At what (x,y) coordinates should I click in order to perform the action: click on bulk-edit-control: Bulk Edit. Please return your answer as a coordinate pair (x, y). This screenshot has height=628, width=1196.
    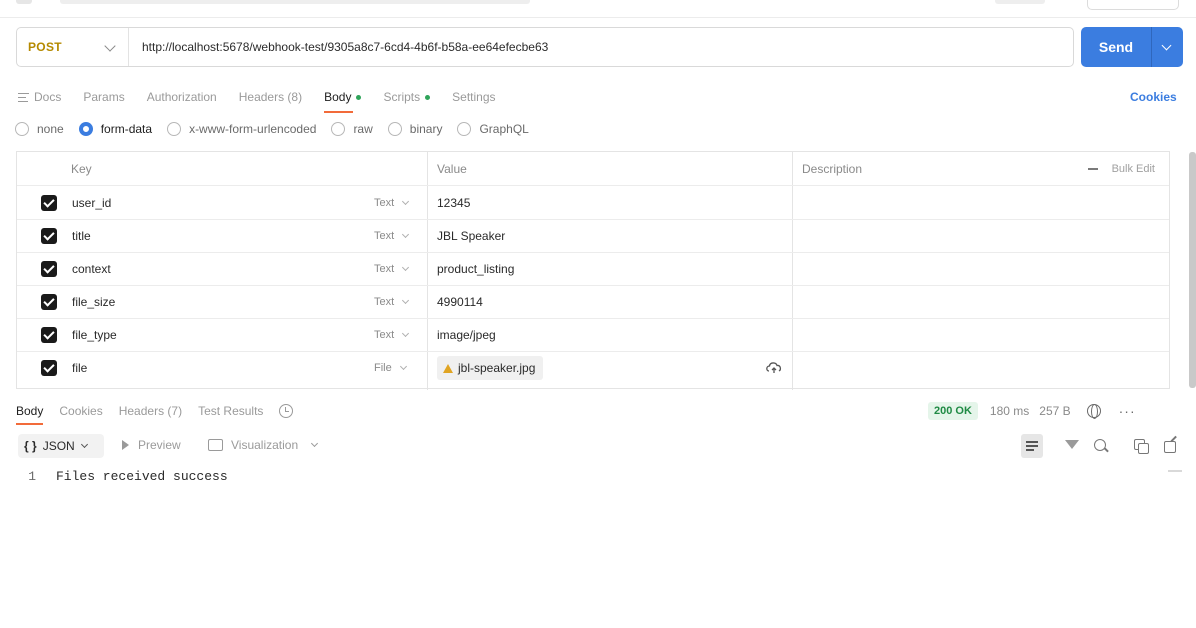
    Looking at the image, I should click on (1121, 169).